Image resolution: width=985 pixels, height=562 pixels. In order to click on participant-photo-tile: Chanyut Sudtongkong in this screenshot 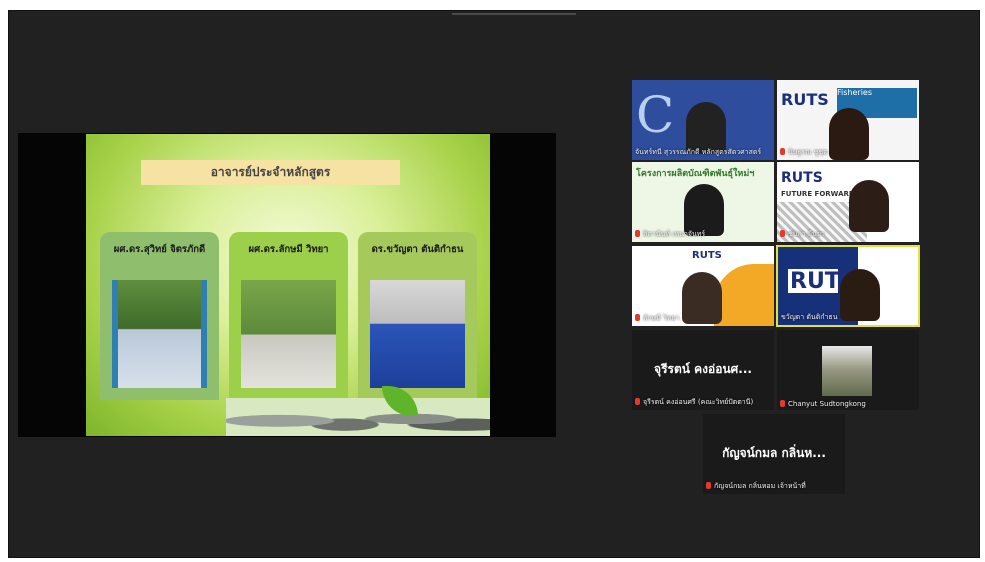, I will do `click(848, 370)`.